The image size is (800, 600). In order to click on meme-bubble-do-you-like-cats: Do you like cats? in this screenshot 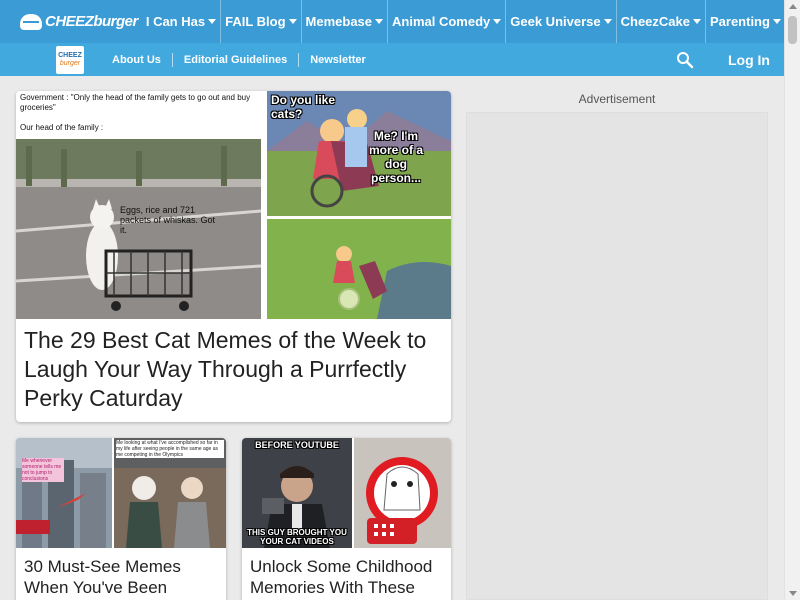, I will do `click(303, 107)`.